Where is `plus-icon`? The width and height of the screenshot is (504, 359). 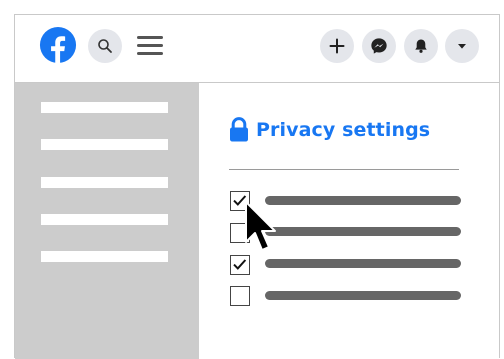
plus-icon is located at coordinates (337, 46).